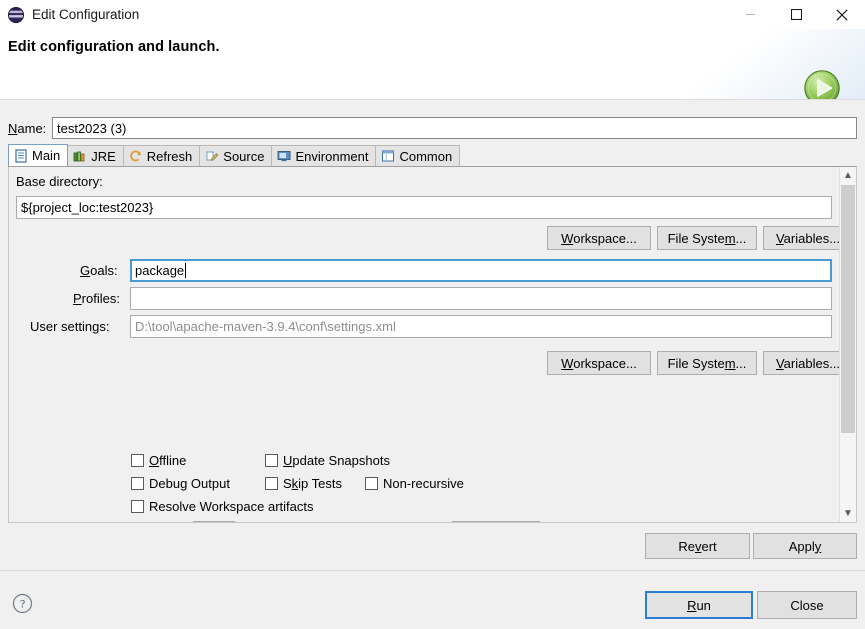 This screenshot has height=629, width=865. I want to click on footer-separator, so click(432, 570).